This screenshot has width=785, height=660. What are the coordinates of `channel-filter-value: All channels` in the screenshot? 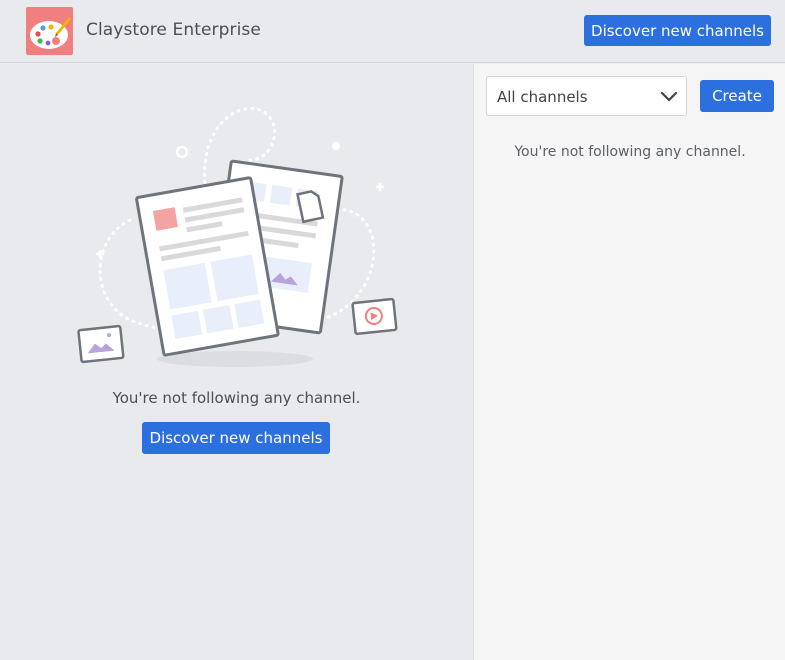 It's located at (542, 97).